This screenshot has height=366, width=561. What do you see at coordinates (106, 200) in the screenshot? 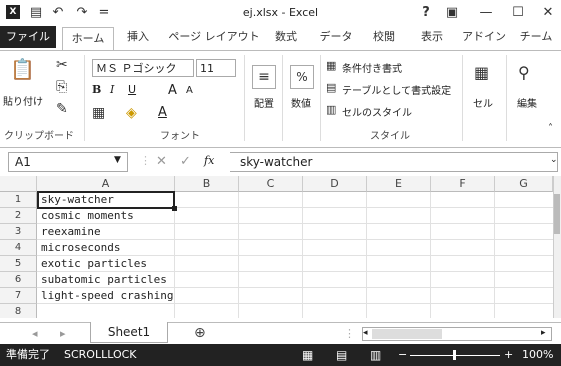
I see `selected-cell-border` at bounding box center [106, 200].